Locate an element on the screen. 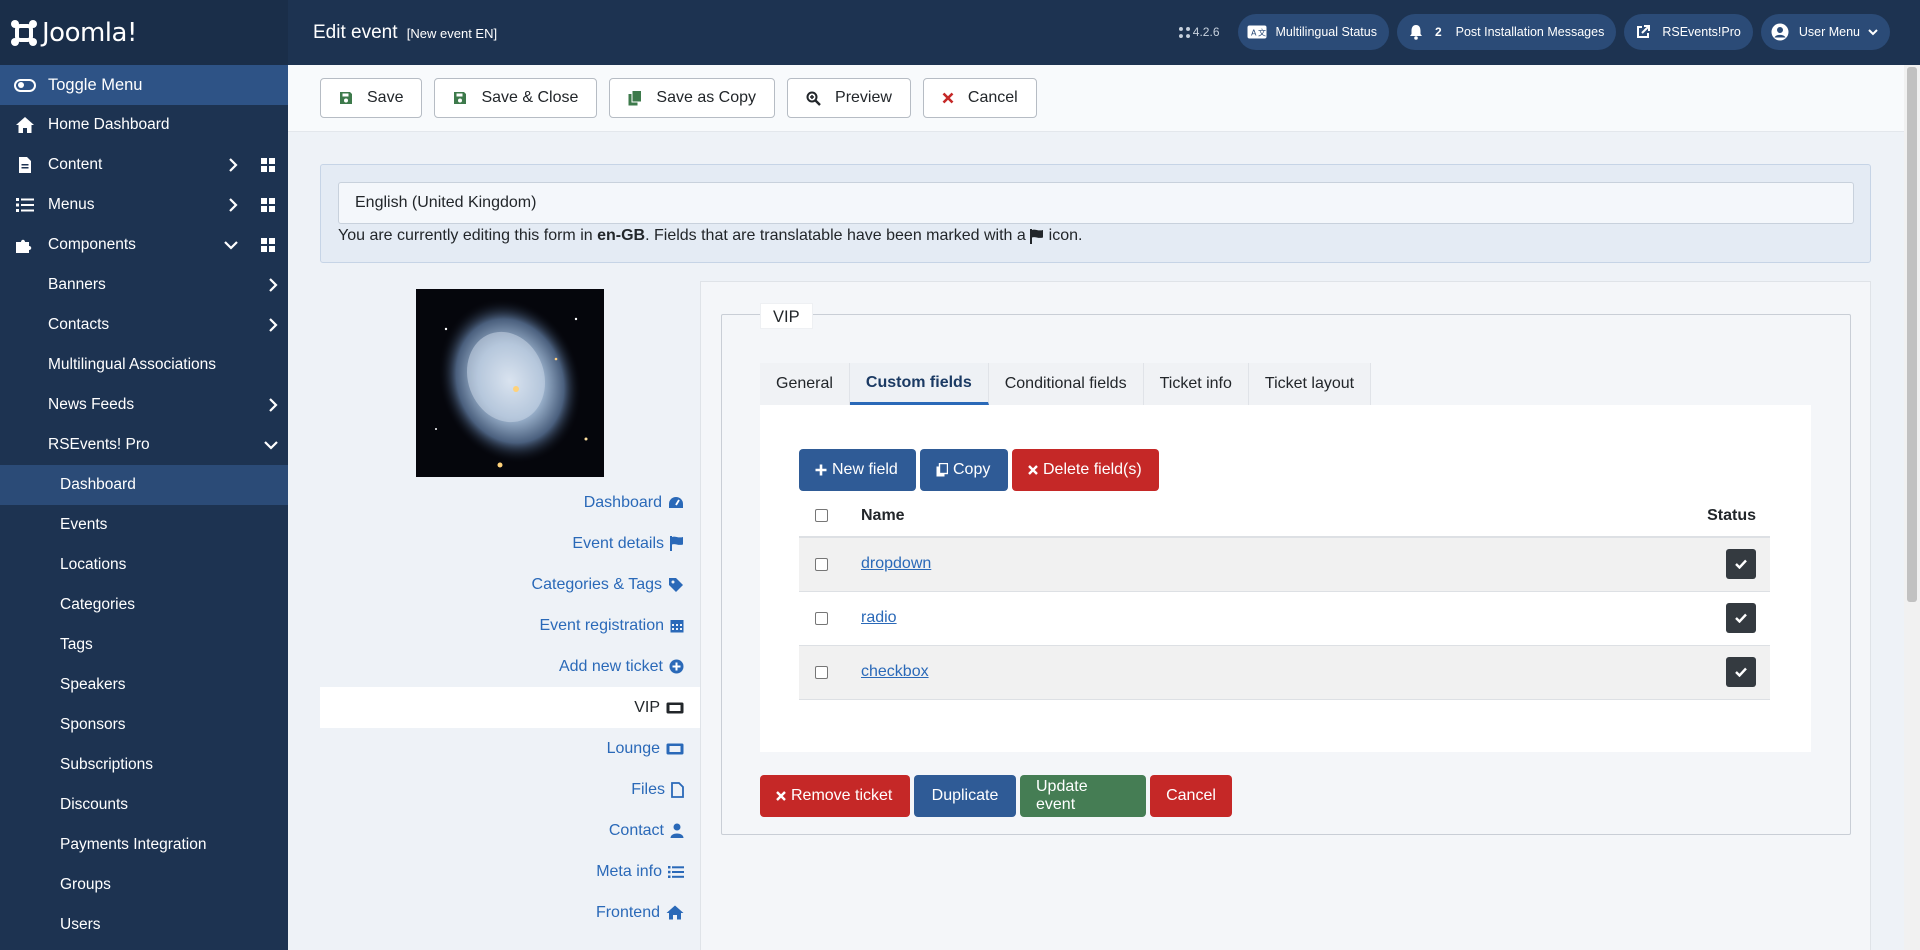 The width and height of the screenshot is (1920, 950). cancel-label: Cancel is located at coordinates (992, 97).